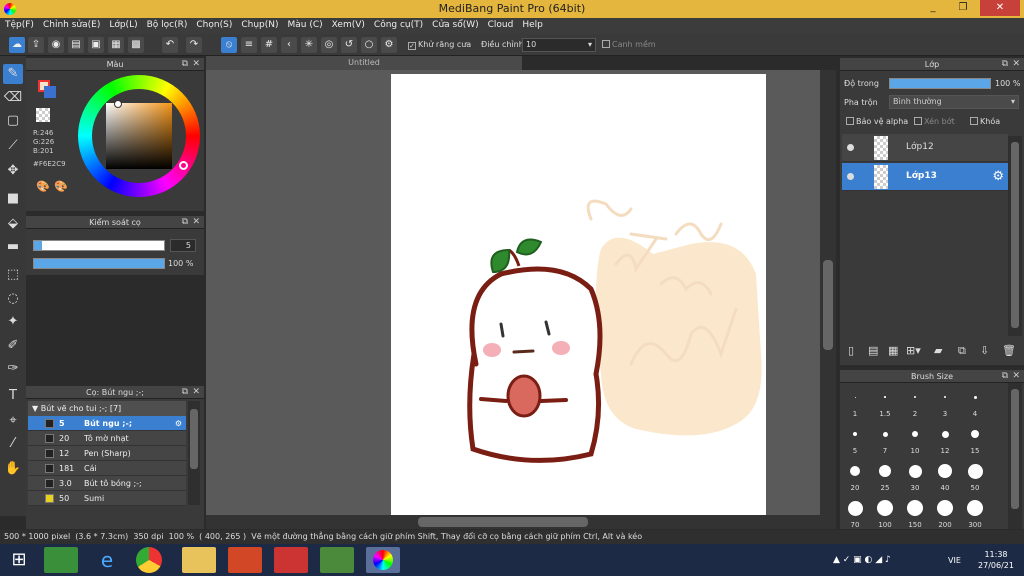 The image size is (1024, 576). What do you see at coordinates (13, 275) in the screenshot?
I see `selection-icon: ⬚` at bounding box center [13, 275].